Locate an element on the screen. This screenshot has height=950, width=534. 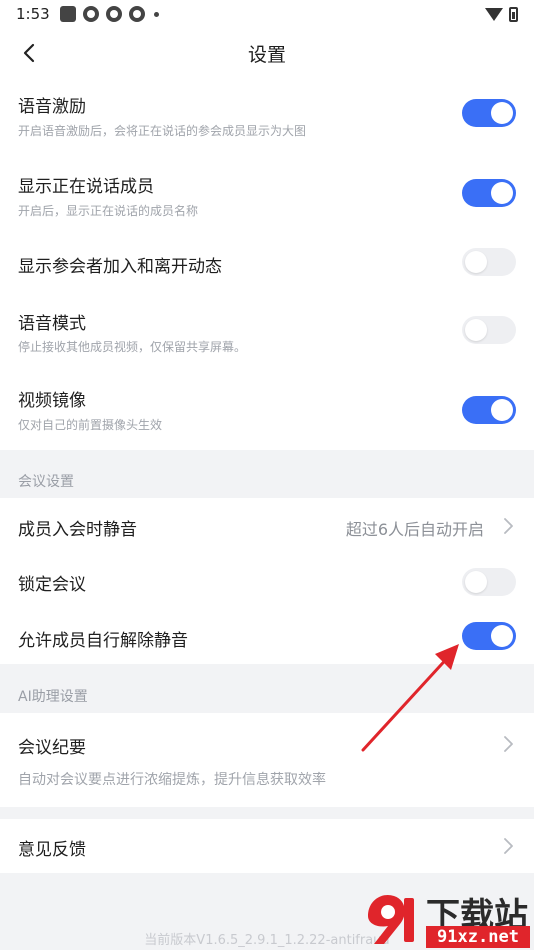
status-bar: 1:53 is located at coordinates (267, 14).